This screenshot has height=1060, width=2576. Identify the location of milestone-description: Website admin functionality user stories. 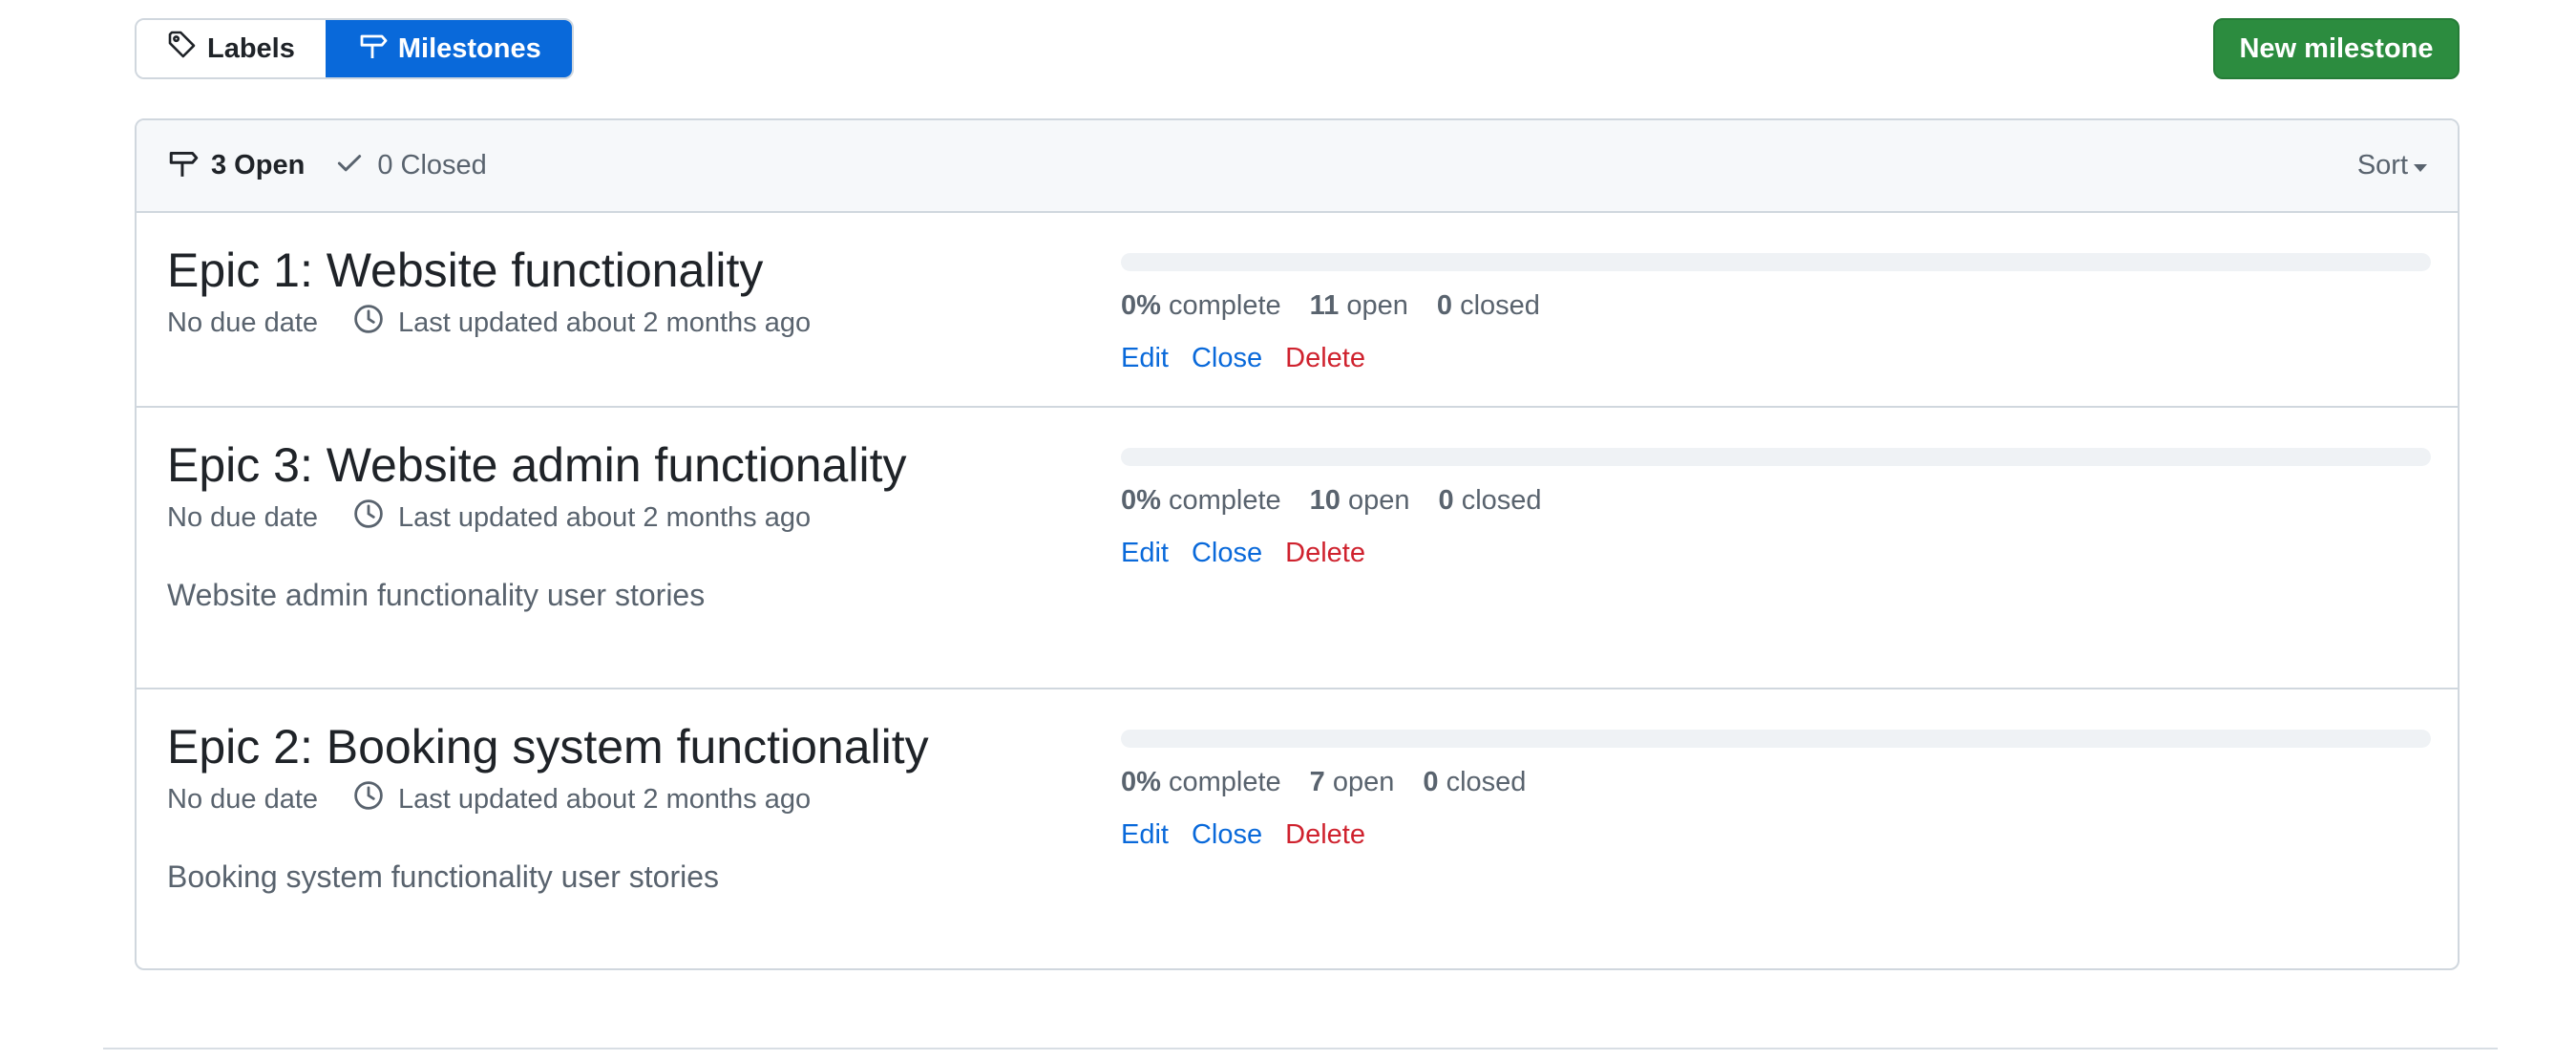
(436, 595).